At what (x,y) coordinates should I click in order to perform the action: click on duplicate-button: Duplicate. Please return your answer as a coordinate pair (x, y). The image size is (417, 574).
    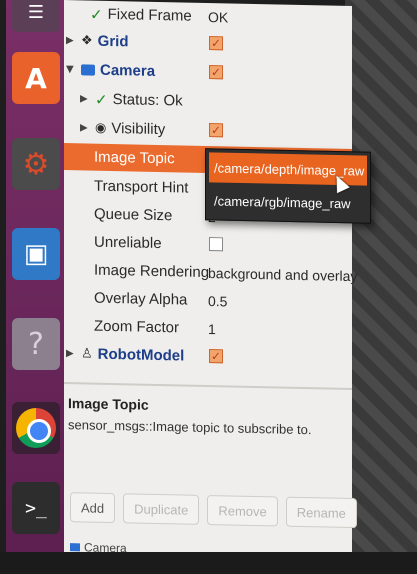
    Looking at the image, I should click on (161, 509).